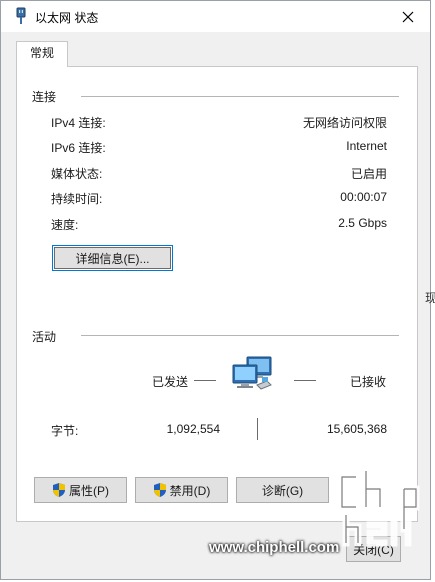  What do you see at coordinates (240, 335) in the screenshot?
I see `activity-group-divider` at bounding box center [240, 335].